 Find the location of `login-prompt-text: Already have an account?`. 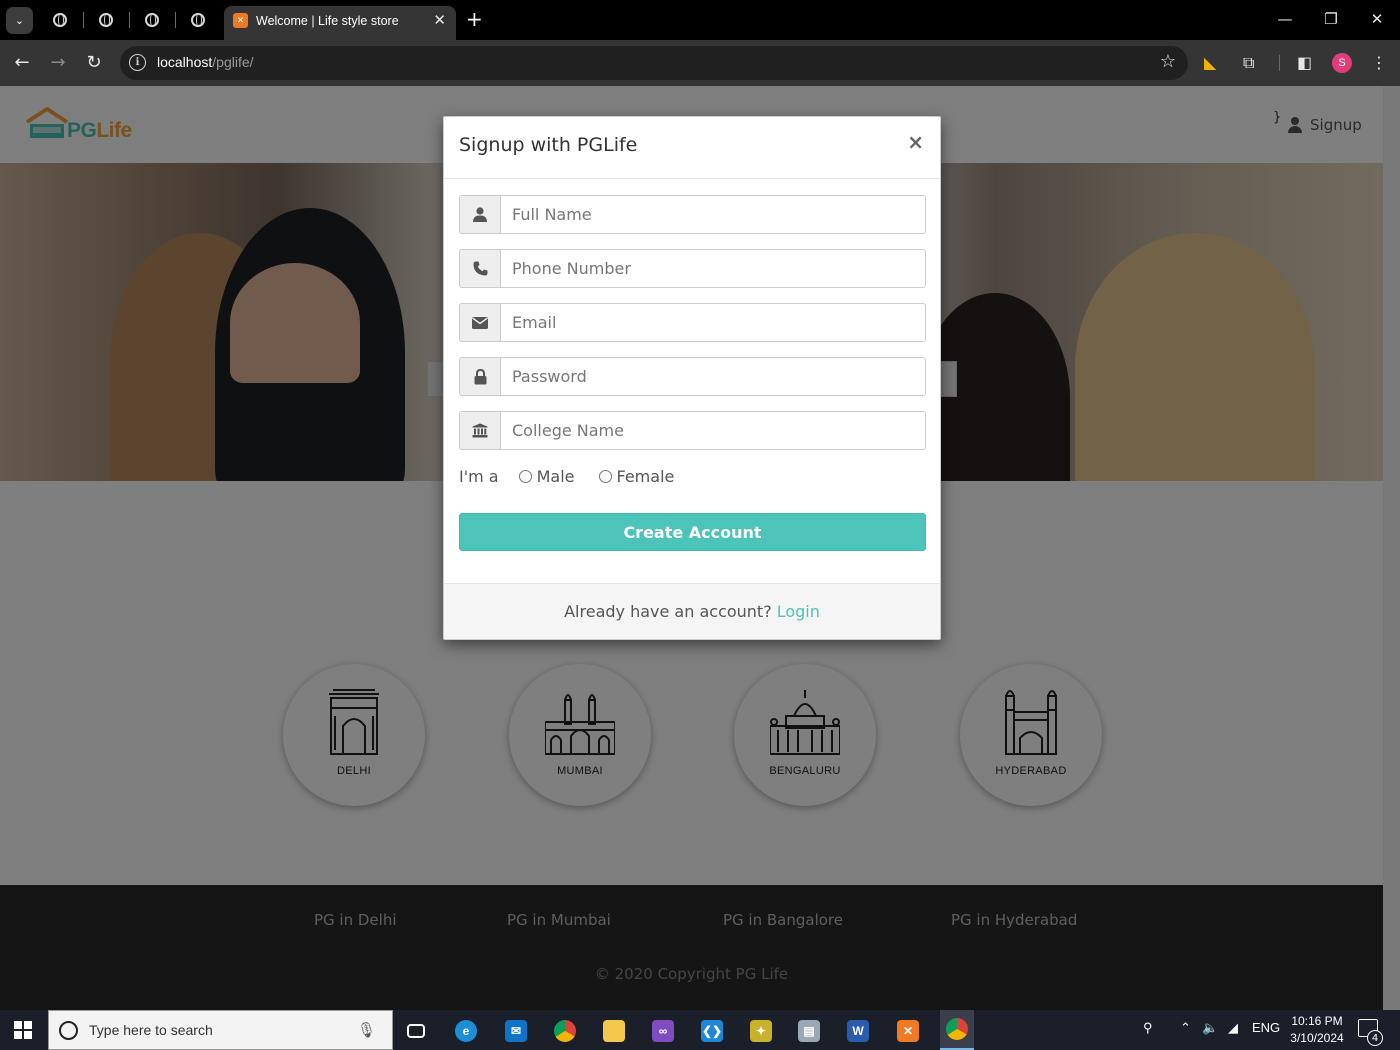

login-prompt-text: Already have an account? is located at coordinates (668, 611).